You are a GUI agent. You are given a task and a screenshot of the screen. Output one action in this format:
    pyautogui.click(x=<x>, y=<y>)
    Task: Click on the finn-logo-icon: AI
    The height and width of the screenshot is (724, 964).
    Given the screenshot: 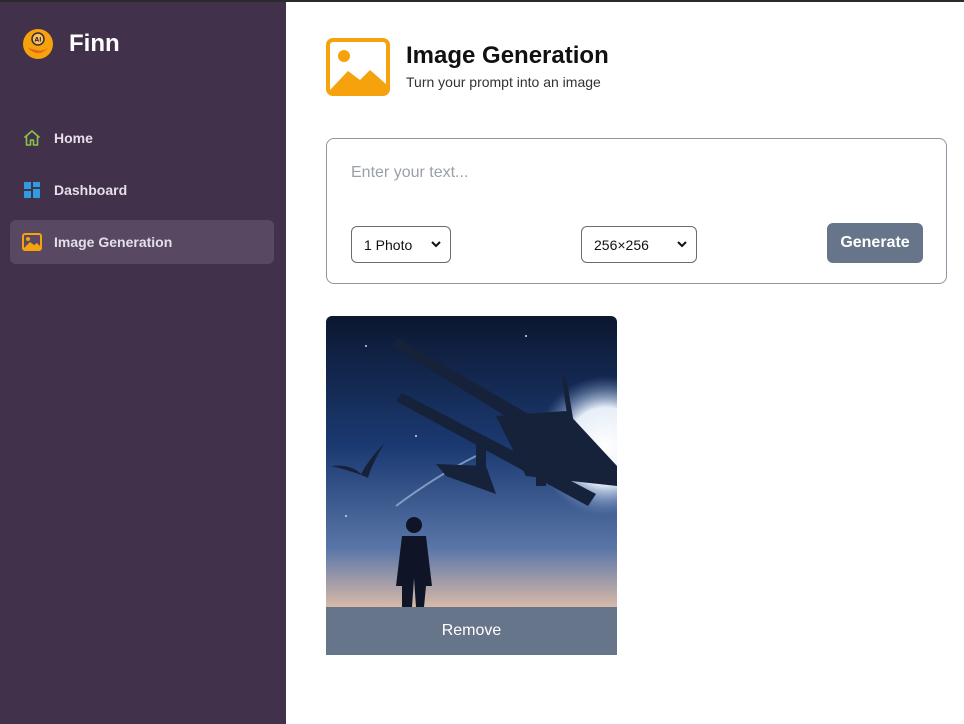 What is the action you would take?
    pyautogui.click(x=38, y=44)
    